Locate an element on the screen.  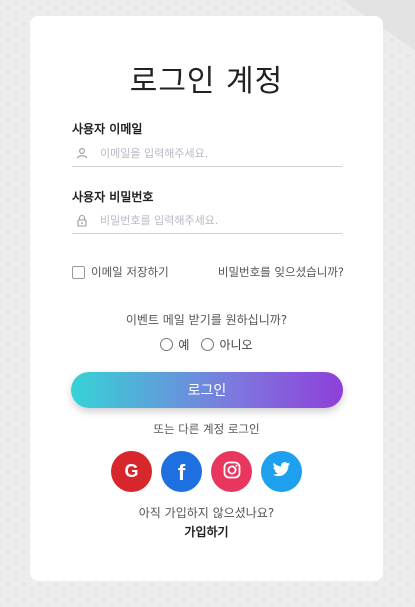
password-field-wrapper is located at coordinates (207, 220).